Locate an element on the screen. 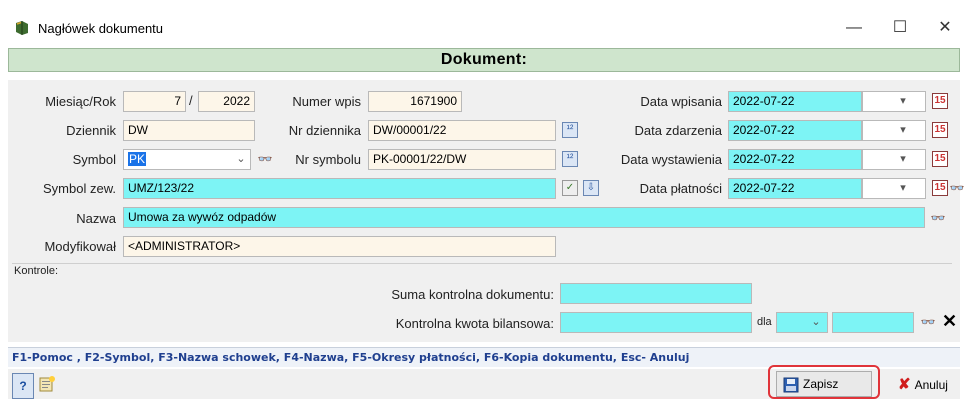  for-label: dla is located at coordinates (764, 322).